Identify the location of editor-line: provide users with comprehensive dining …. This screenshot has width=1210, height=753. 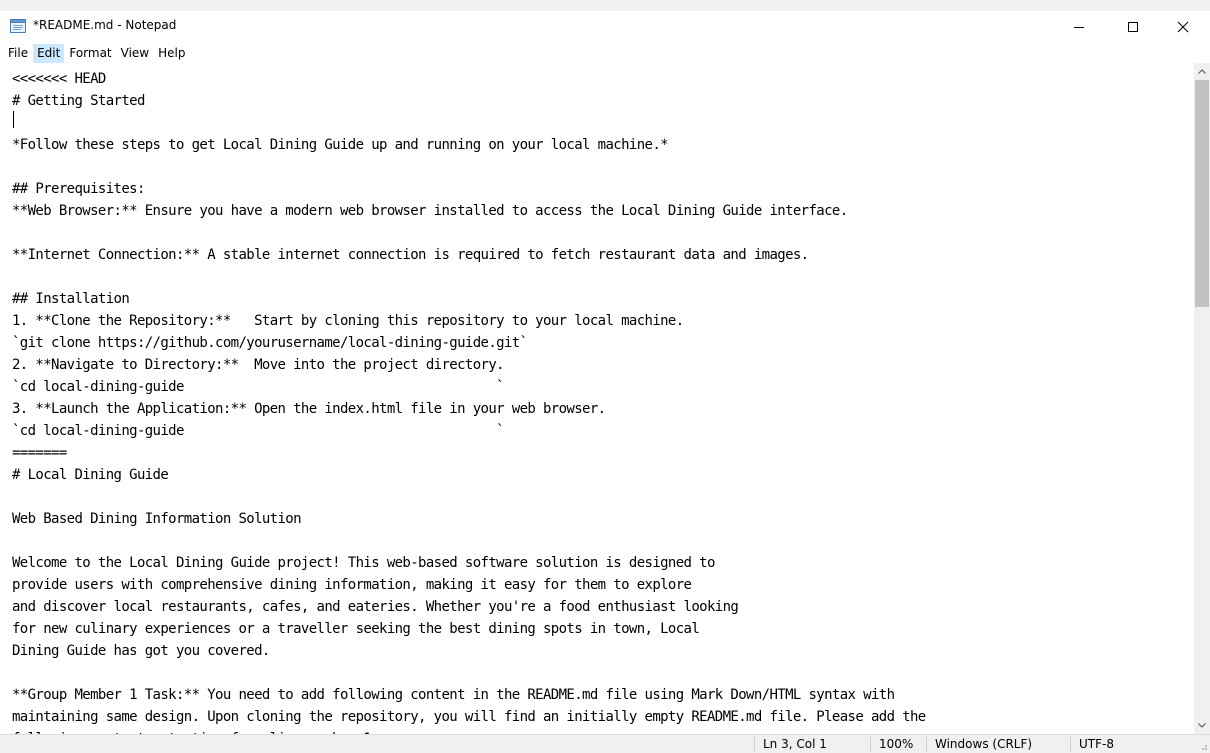
(352, 585).